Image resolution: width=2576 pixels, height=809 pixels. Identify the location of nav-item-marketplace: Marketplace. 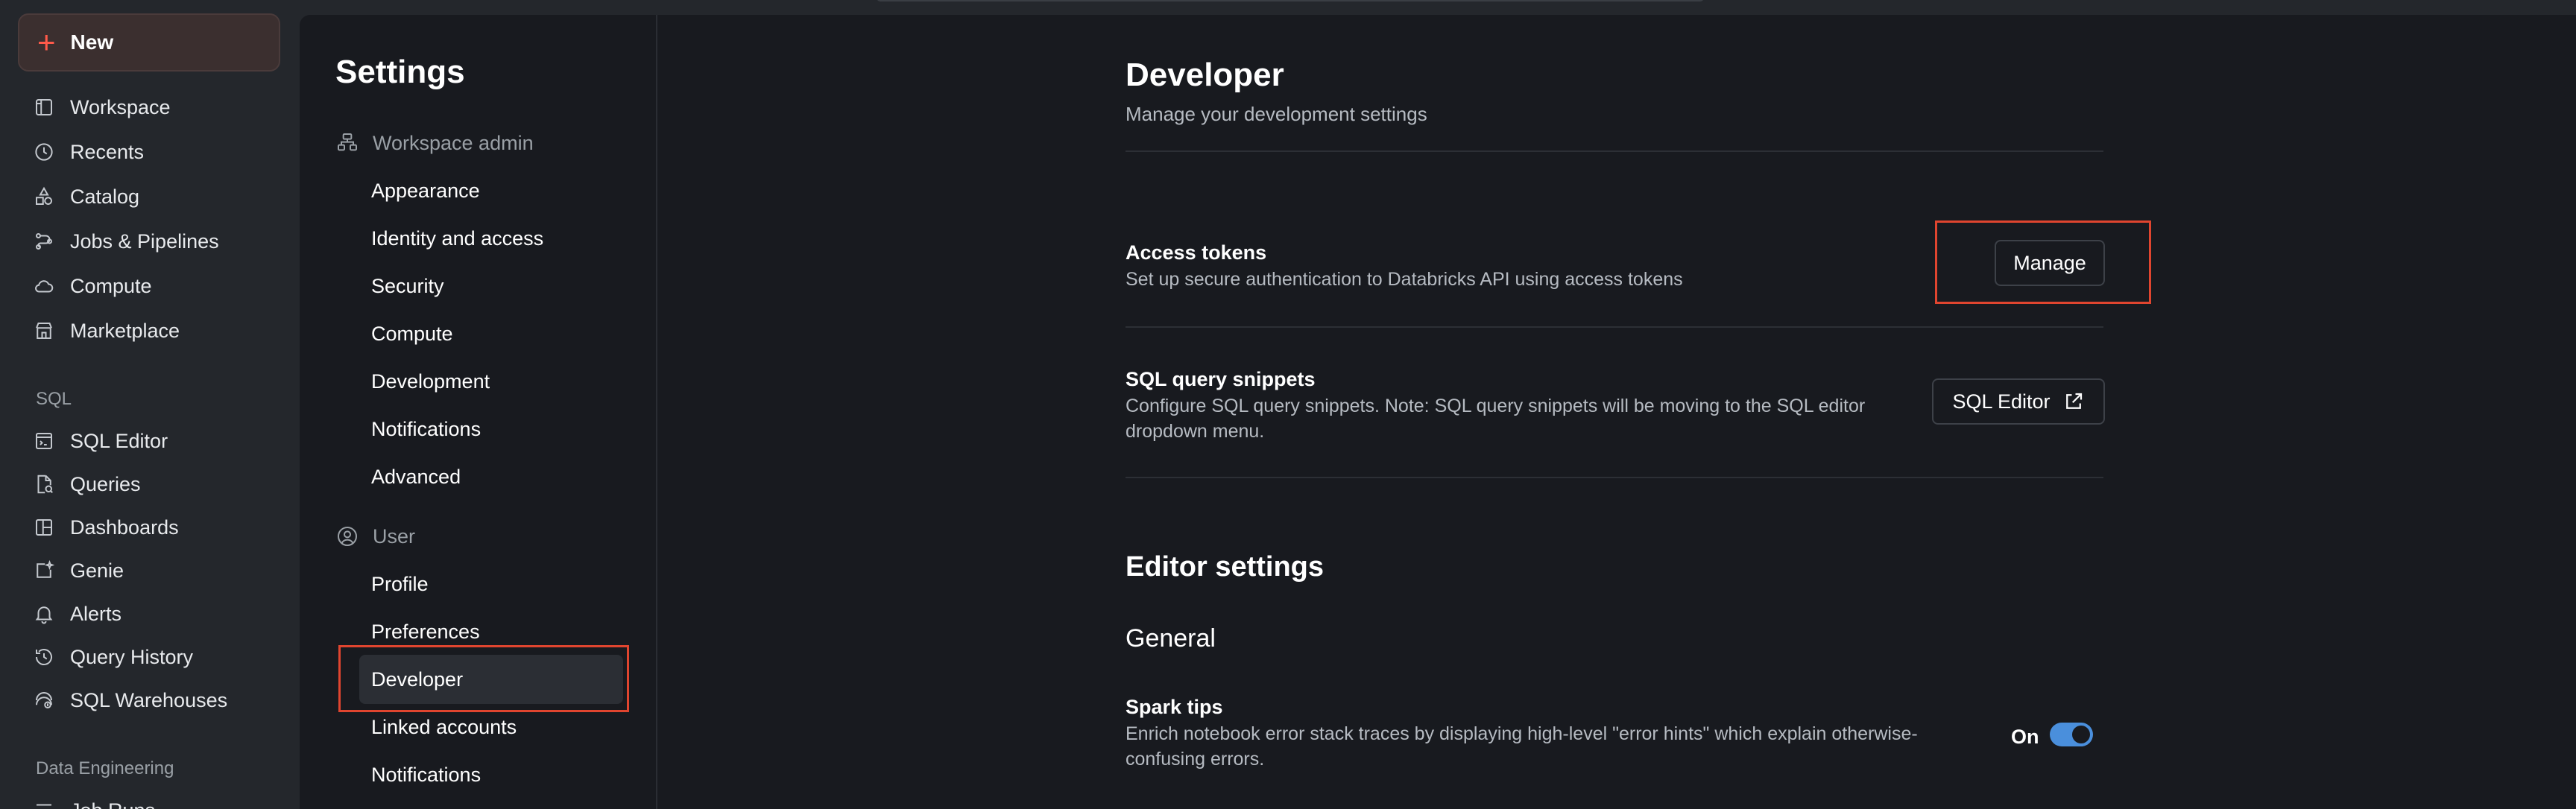
(106, 331).